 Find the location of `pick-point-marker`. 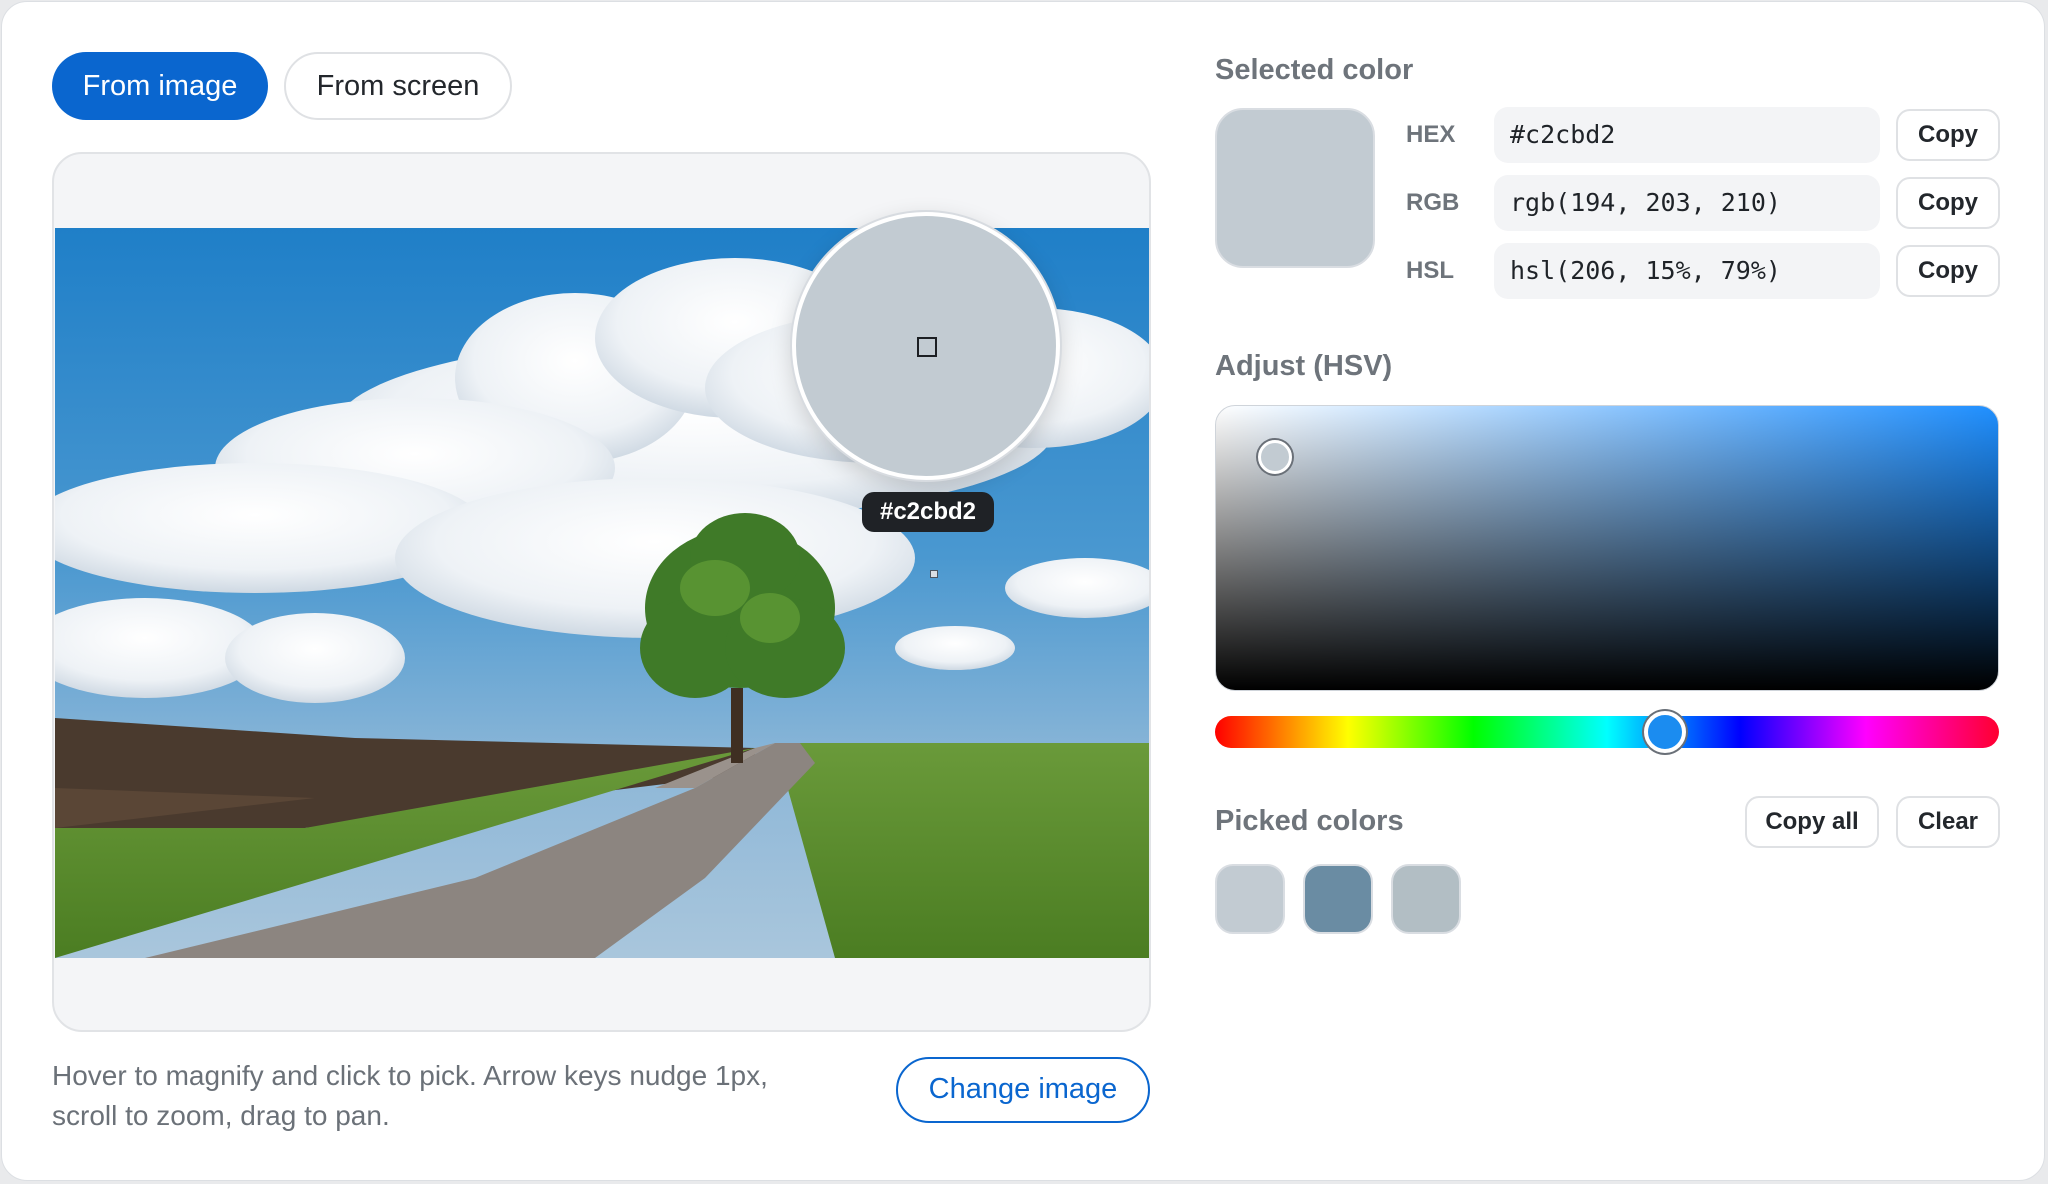

pick-point-marker is located at coordinates (934, 574).